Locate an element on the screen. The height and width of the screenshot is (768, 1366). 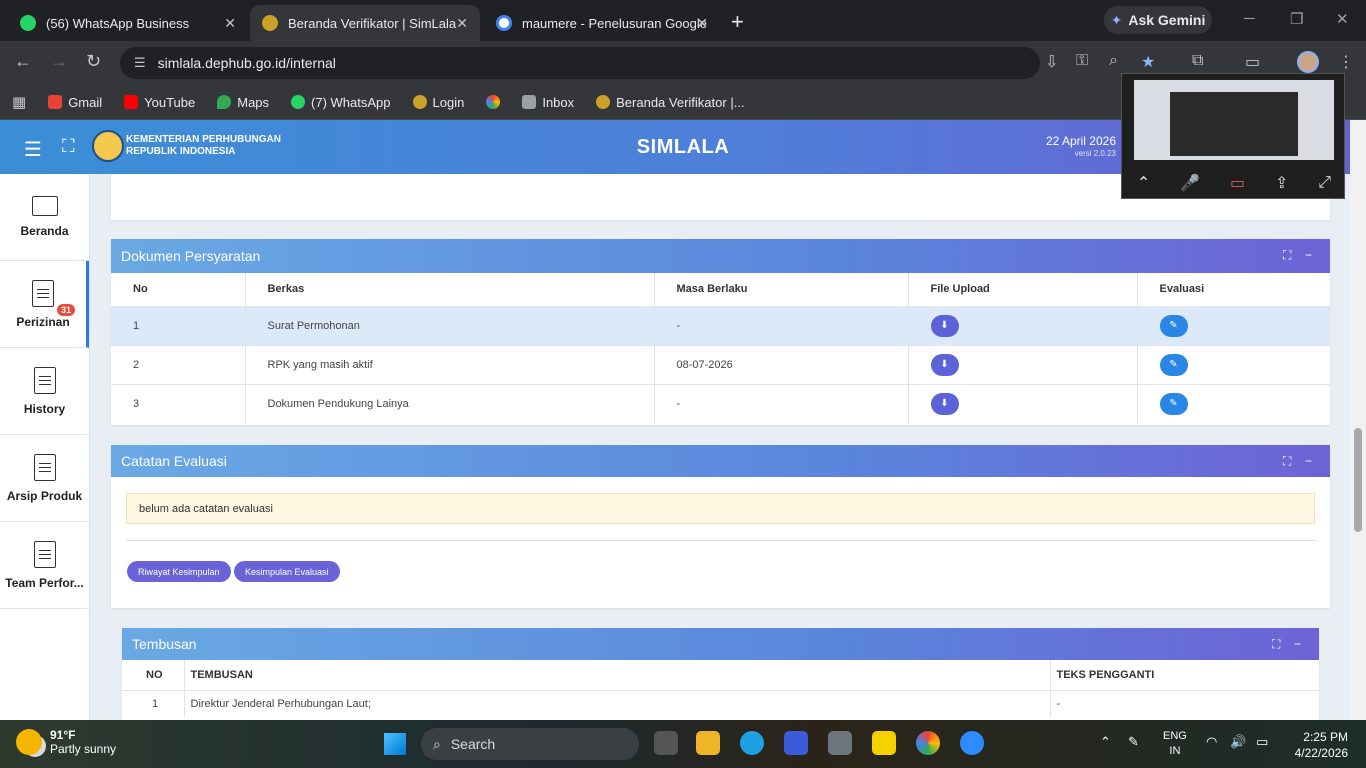
expand-icon: ⤢ is located at coordinates (1324, 183).